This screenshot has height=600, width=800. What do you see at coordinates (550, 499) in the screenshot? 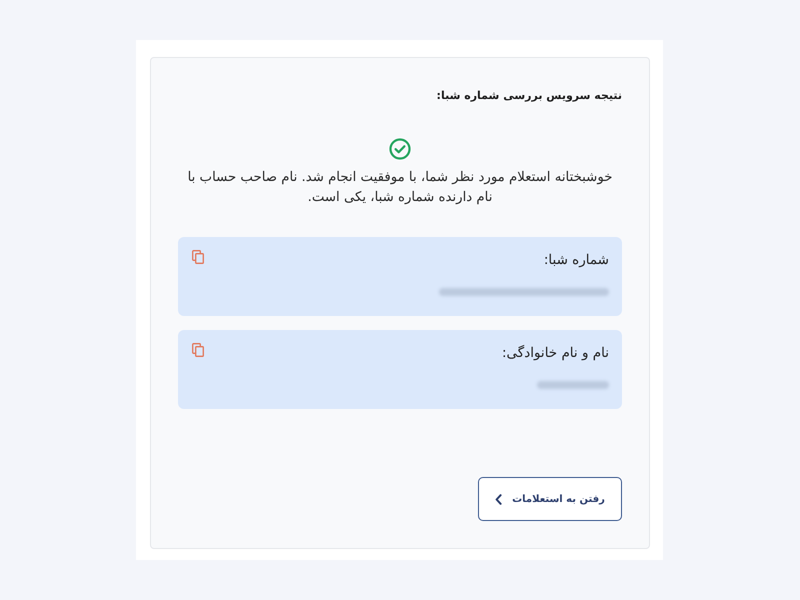
I see `go-to-inquiries-button: رفتن به استعلامات` at bounding box center [550, 499].